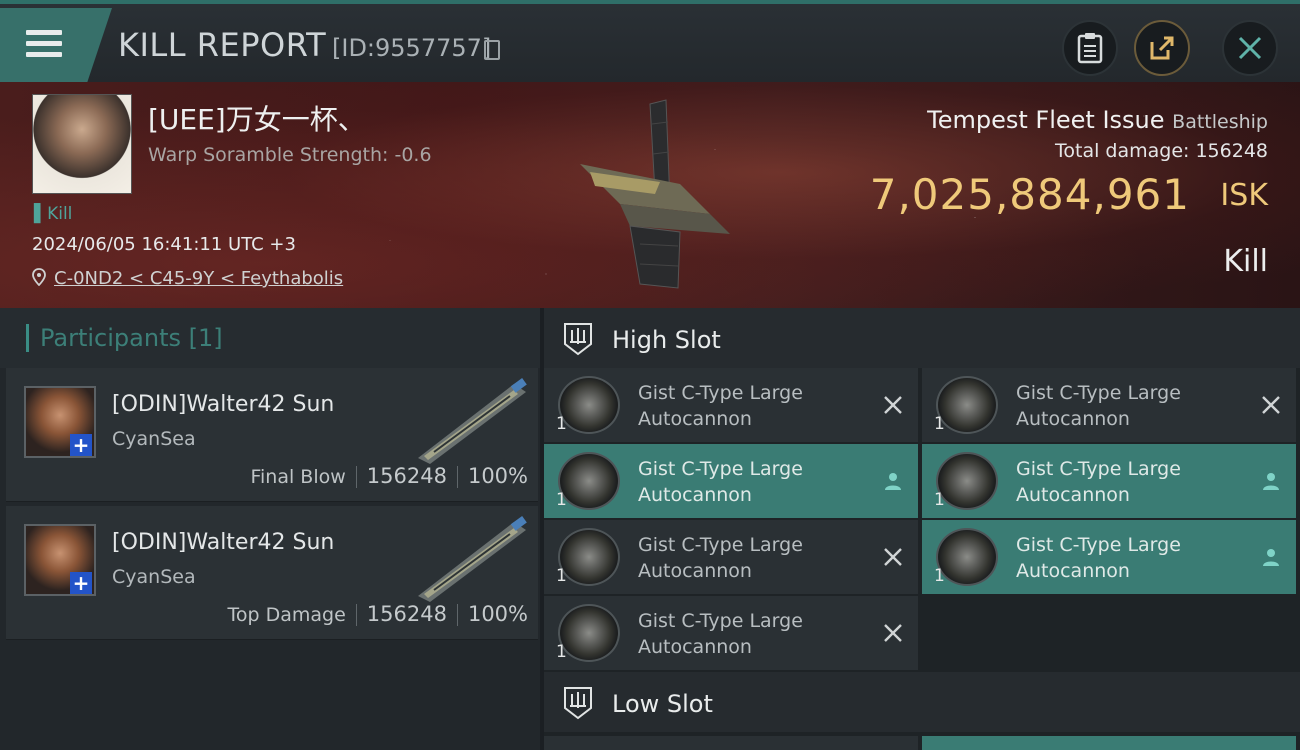 This screenshot has width=1300, height=750. I want to click on close-button, so click(1250, 48).